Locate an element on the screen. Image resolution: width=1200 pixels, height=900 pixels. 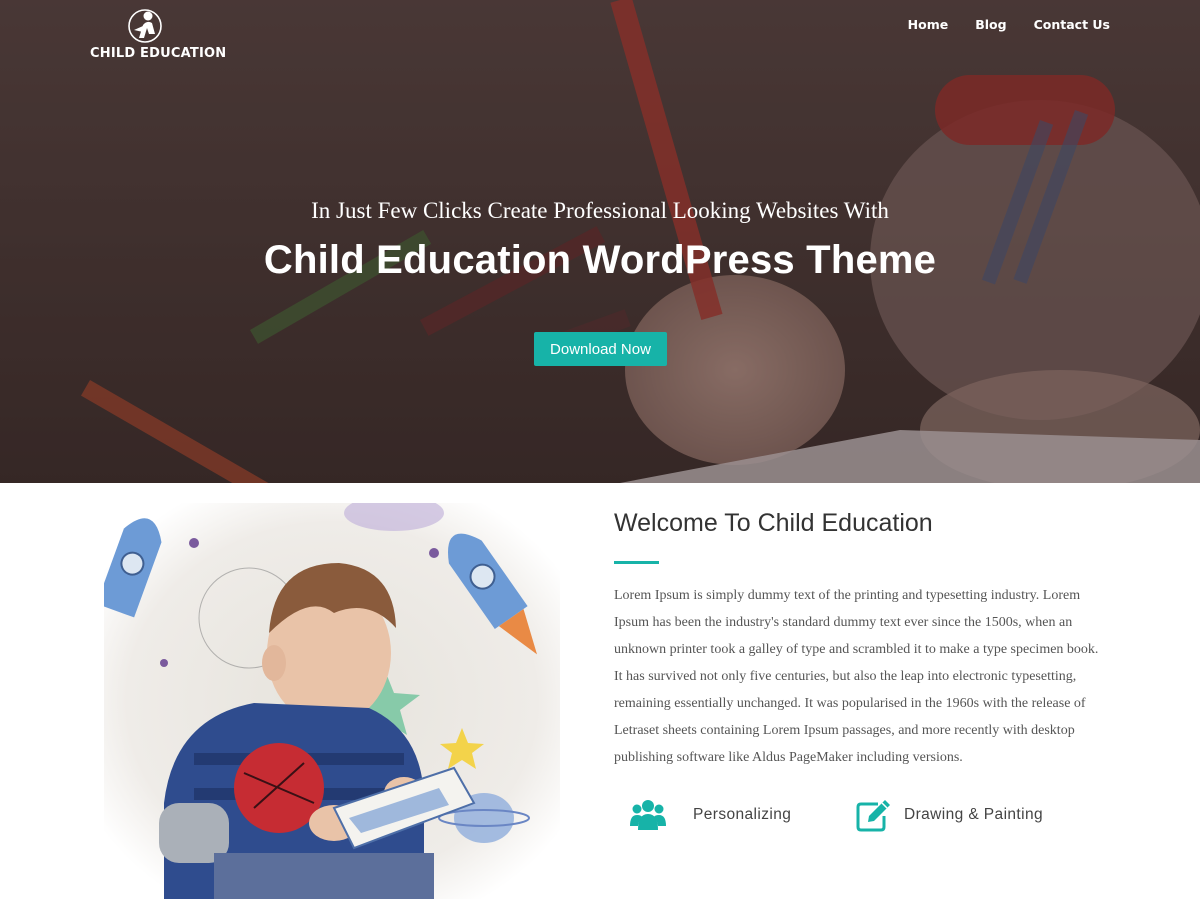
reading-child-logo-icon is located at coordinates (145, 26).